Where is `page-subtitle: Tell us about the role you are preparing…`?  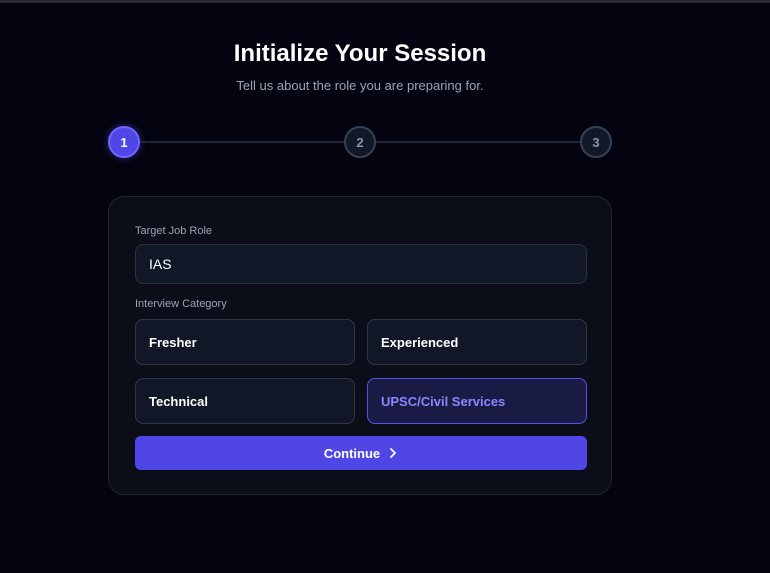
page-subtitle: Tell us about the role you are preparing… is located at coordinates (360, 85).